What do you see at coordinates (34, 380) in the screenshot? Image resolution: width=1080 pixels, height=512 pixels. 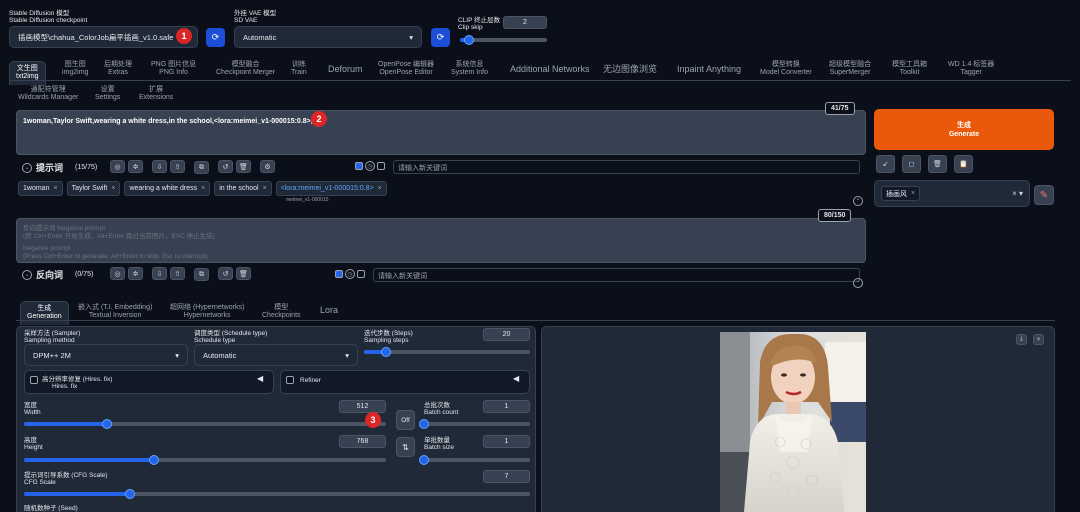 I see `hires-checkbox` at bounding box center [34, 380].